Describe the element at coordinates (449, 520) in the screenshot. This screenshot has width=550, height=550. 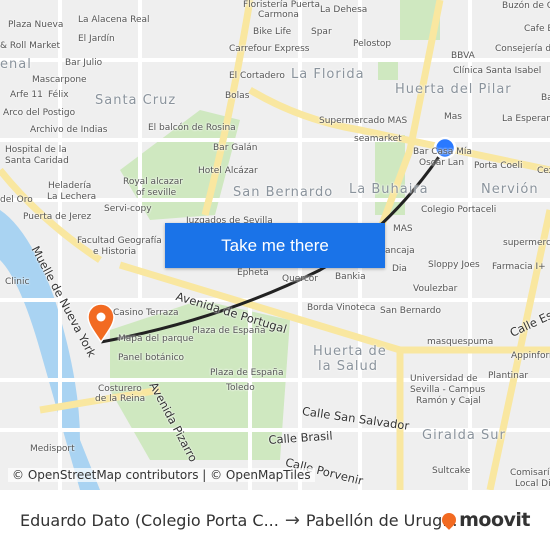
I see `moovit-pin-icon` at that location.